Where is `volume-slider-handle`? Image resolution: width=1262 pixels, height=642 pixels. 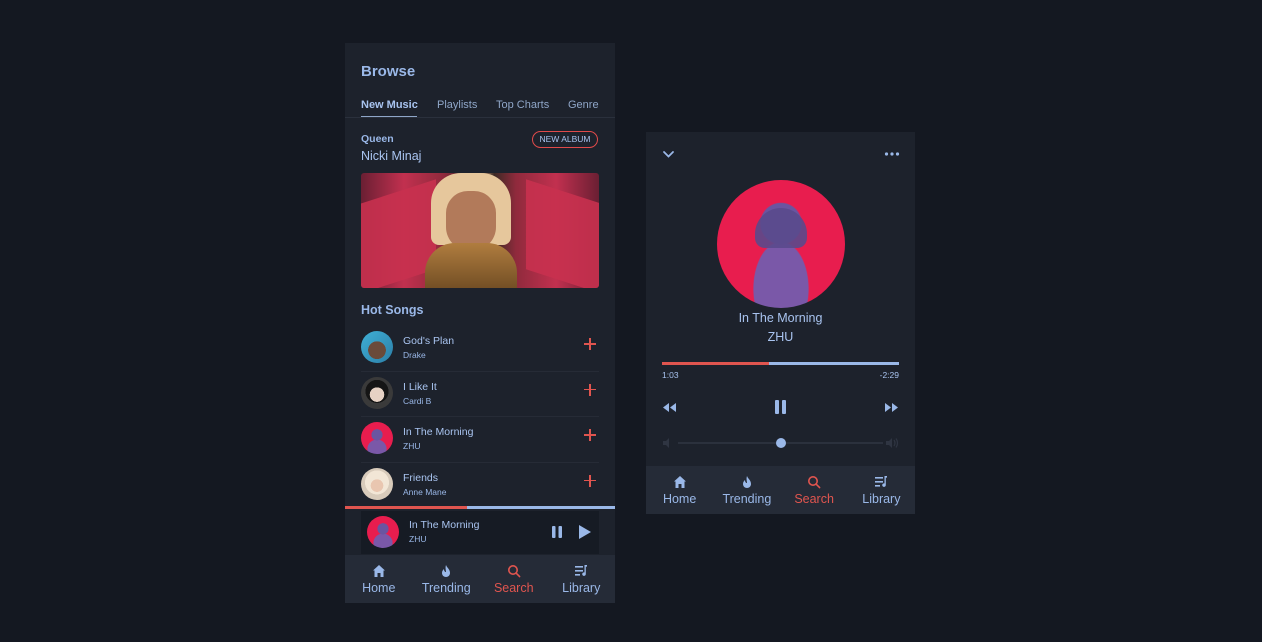
volume-slider-handle is located at coordinates (781, 443).